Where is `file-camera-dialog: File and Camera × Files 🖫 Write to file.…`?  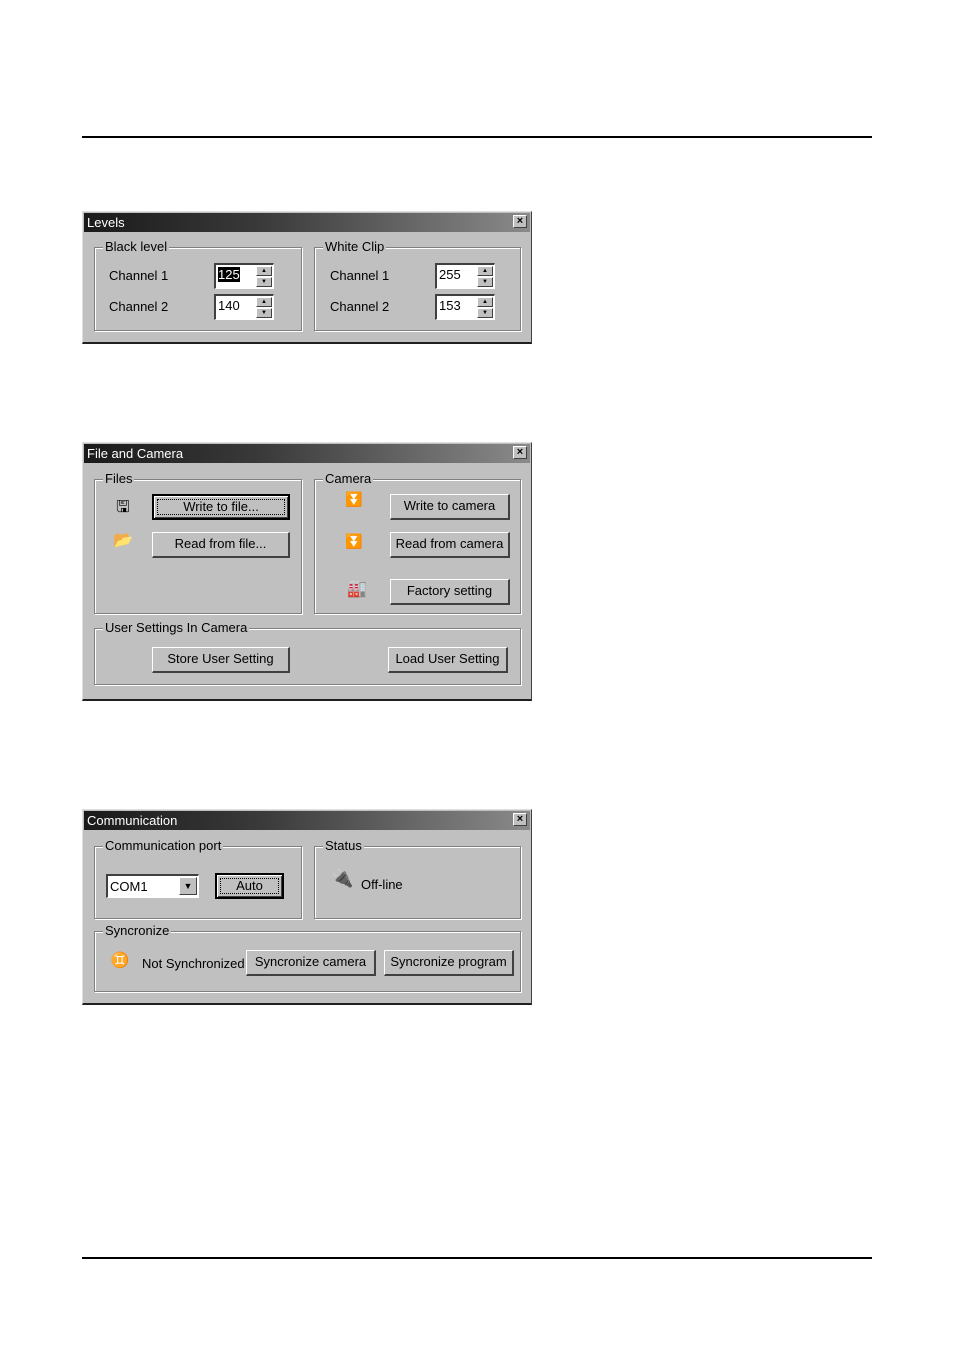
file-camera-dialog: File and Camera × Files 🖫 Write to file.… is located at coordinates (307, 571).